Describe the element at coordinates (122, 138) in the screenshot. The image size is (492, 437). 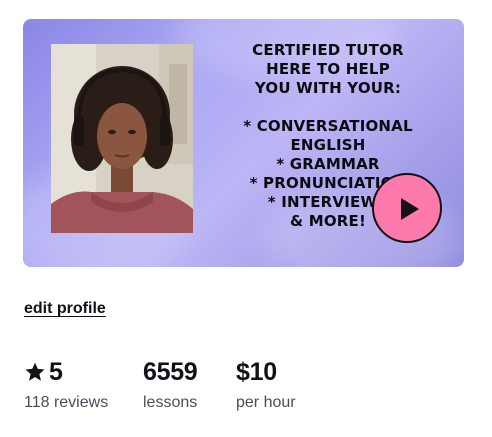
I see `tutor-photo` at that location.